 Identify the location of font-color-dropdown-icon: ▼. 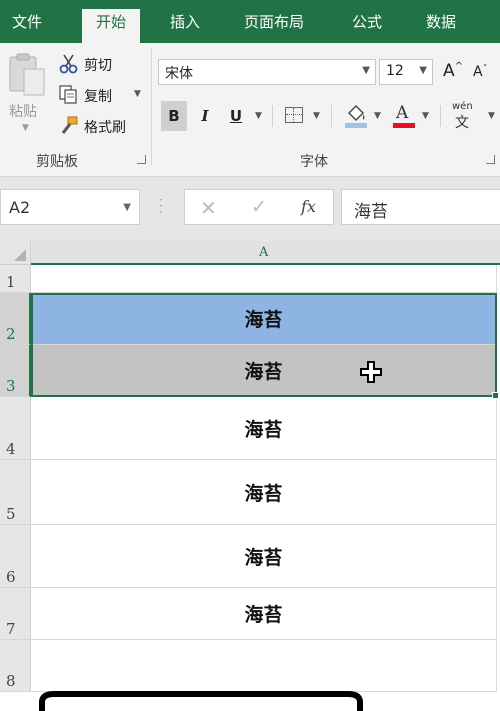
(425, 116).